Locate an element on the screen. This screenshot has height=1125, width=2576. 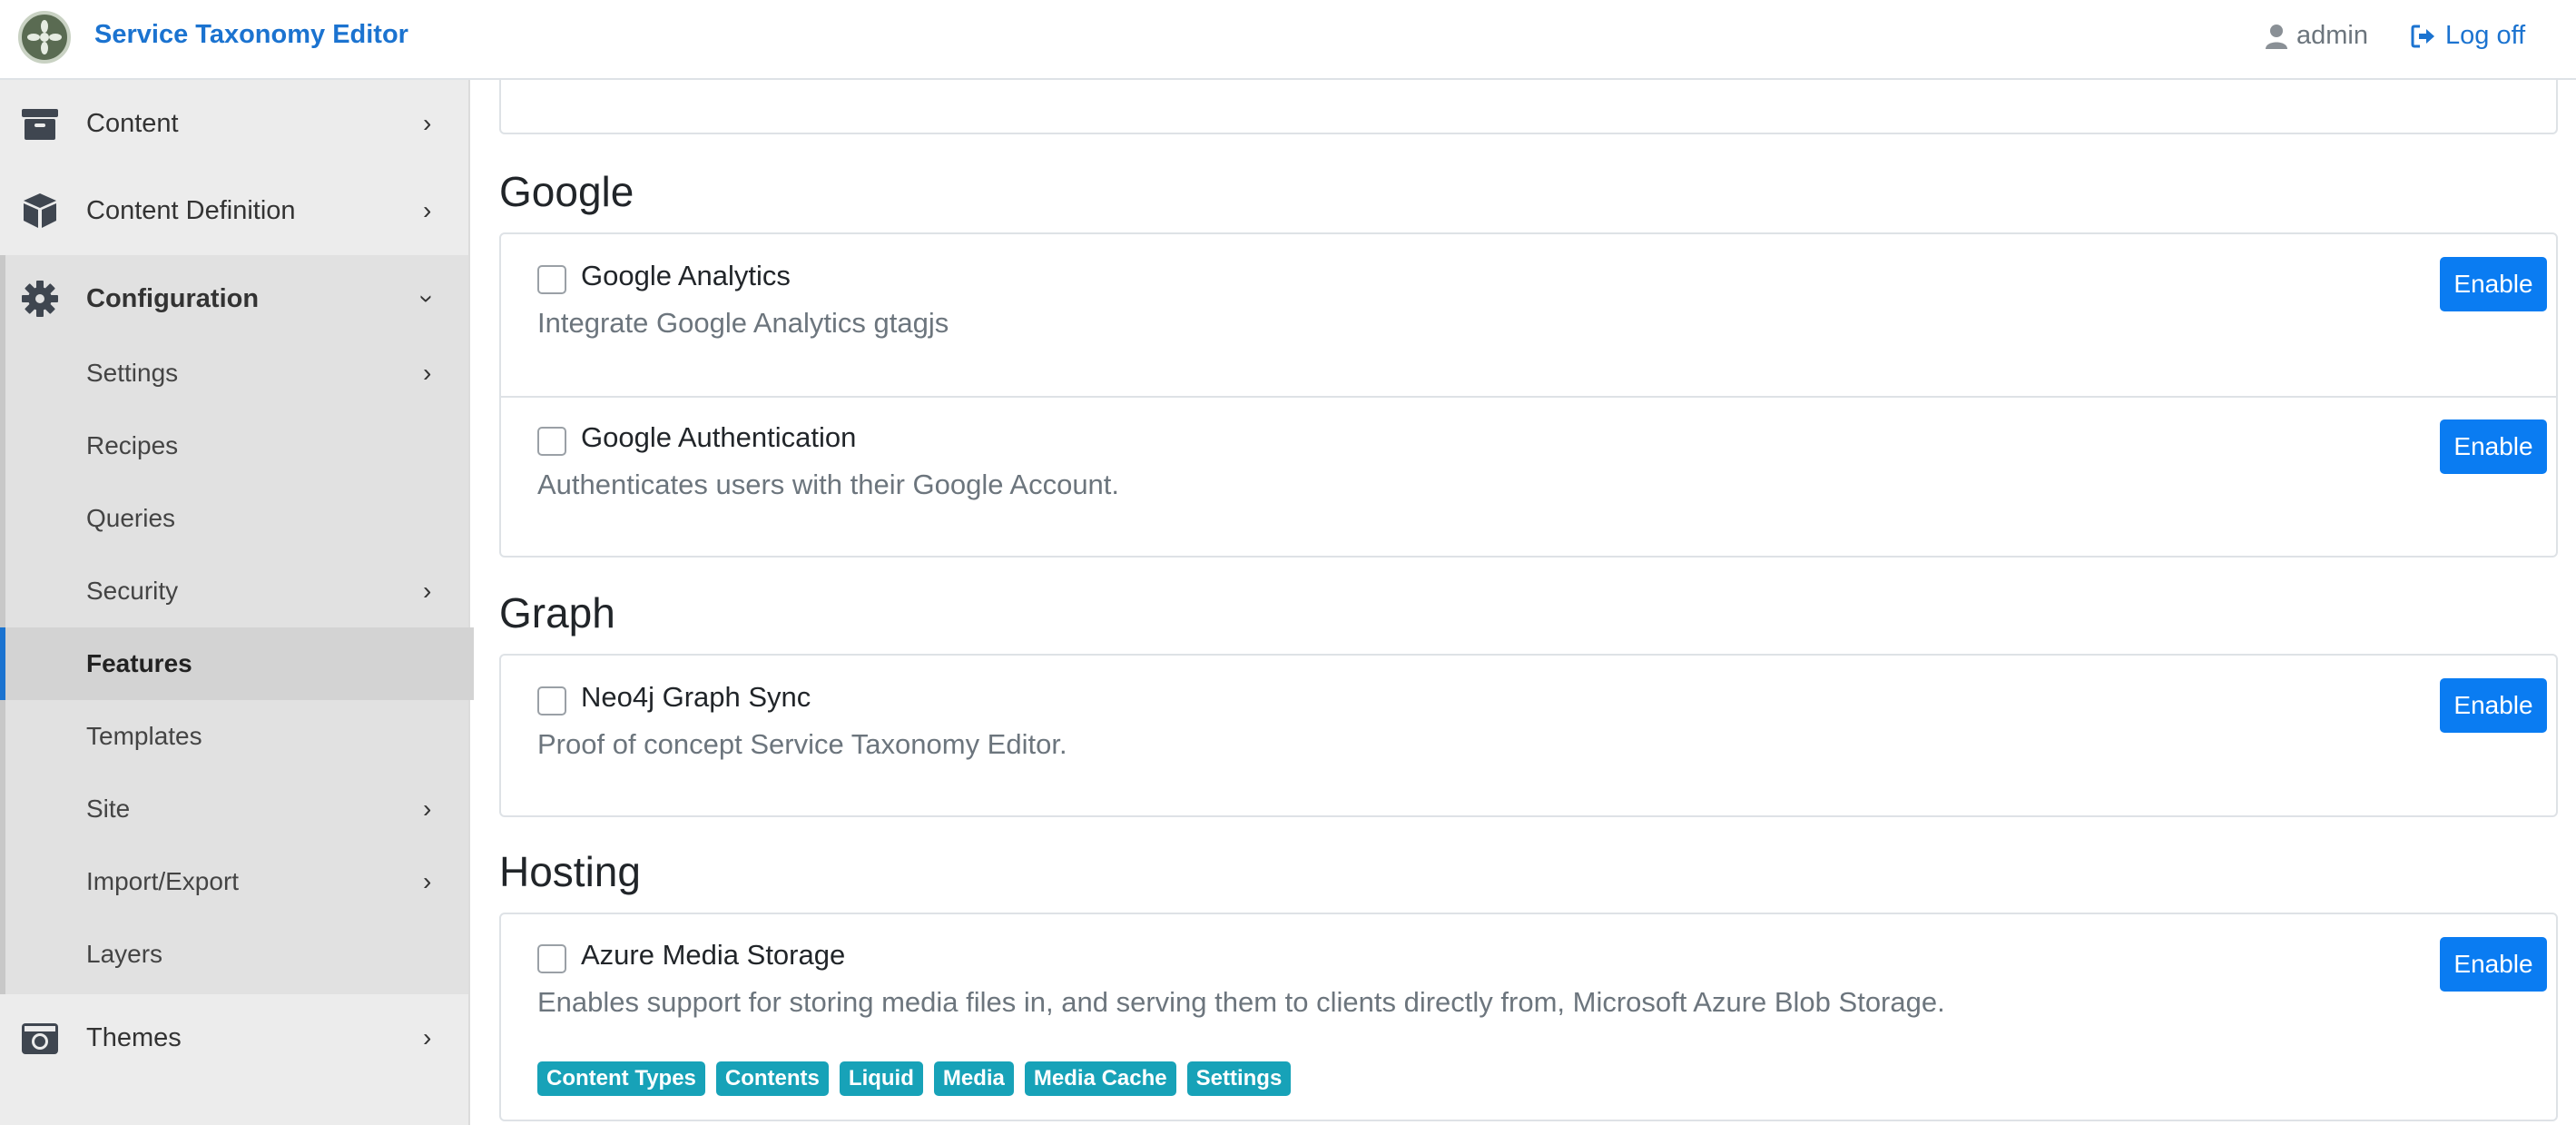
feature-name: Google Authentication is located at coordinates (719, 437).